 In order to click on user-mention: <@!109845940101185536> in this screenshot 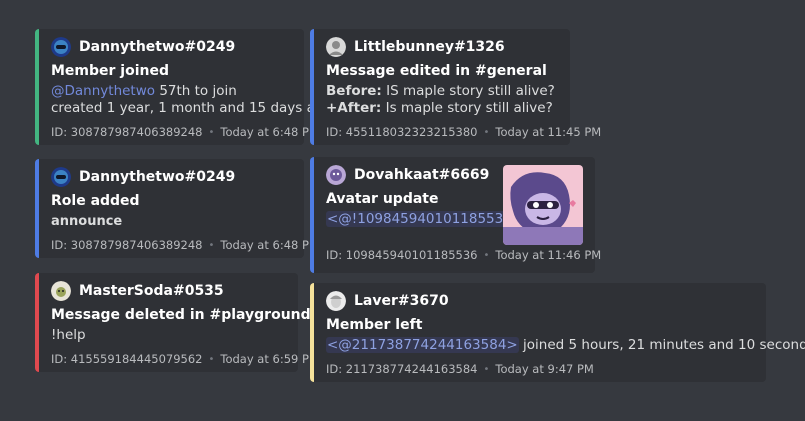, I will do `click(425, 219)`.